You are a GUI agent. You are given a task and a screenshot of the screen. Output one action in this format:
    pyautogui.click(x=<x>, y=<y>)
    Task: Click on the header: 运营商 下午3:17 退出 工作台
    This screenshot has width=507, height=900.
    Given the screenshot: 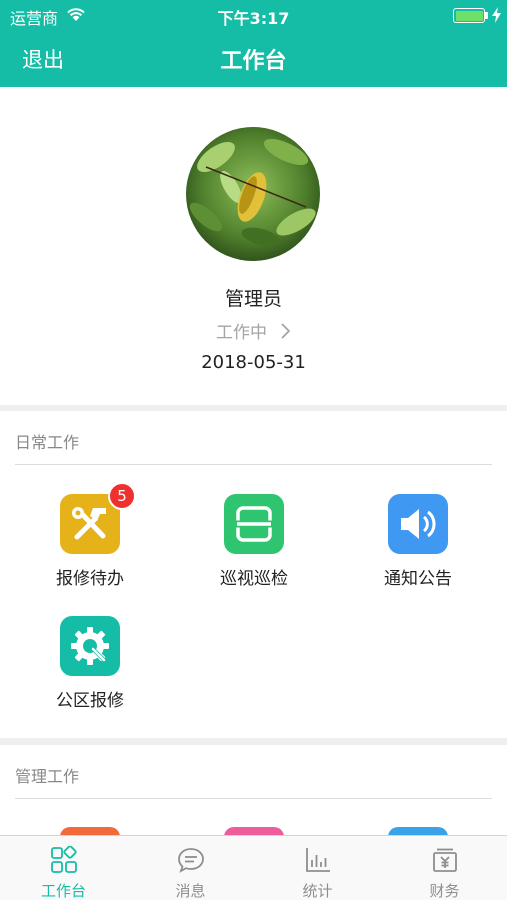 What is the action you would take?
    pyautogui.click(x=253, y=43)
    